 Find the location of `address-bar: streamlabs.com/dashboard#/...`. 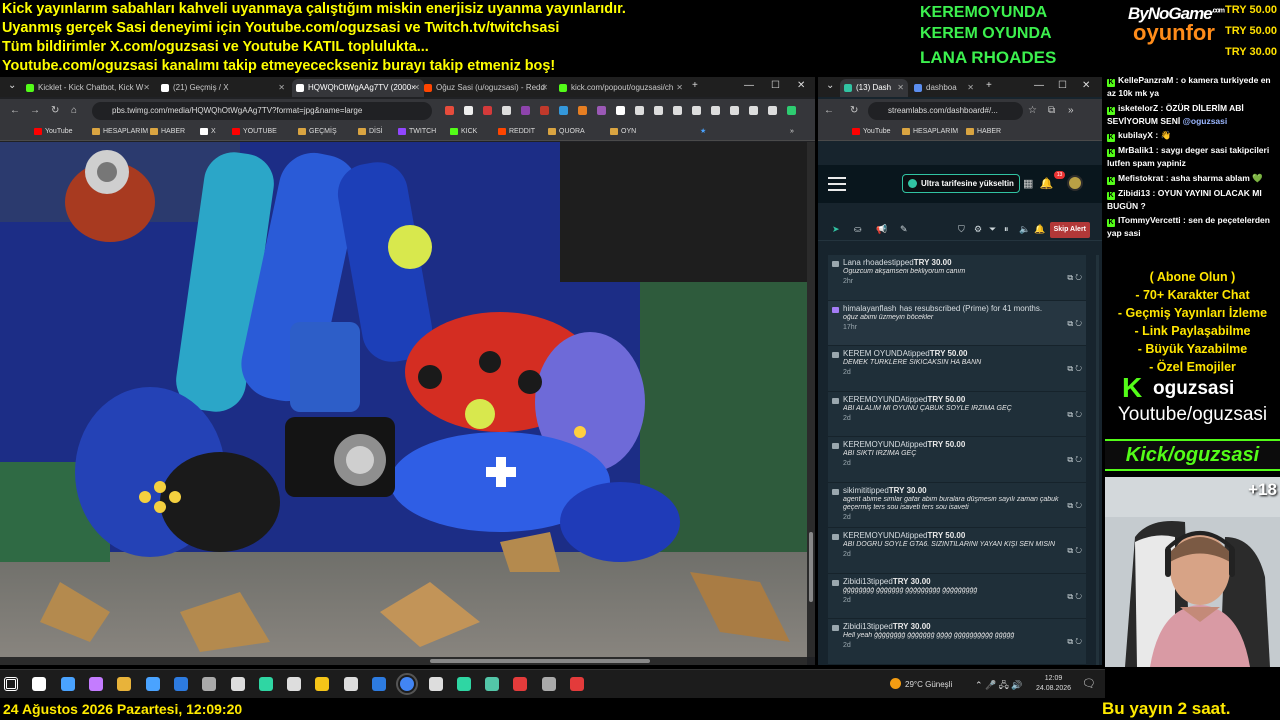

address-bar: streamlabs.com/dashboard#/... is located at coordinates (945, 111).